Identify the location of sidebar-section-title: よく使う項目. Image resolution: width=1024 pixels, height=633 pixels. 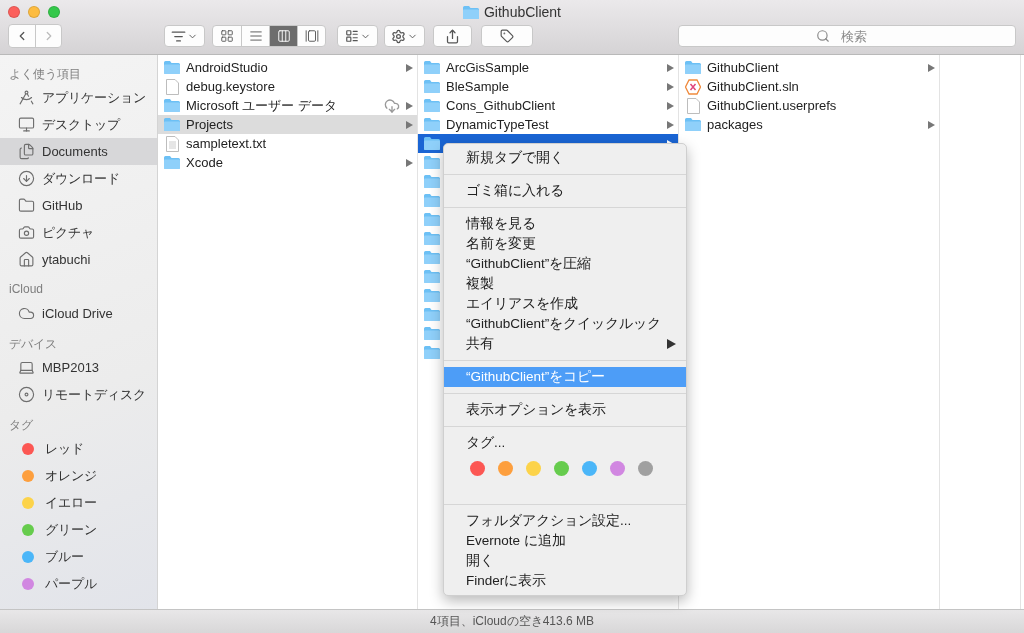
(45, 74).